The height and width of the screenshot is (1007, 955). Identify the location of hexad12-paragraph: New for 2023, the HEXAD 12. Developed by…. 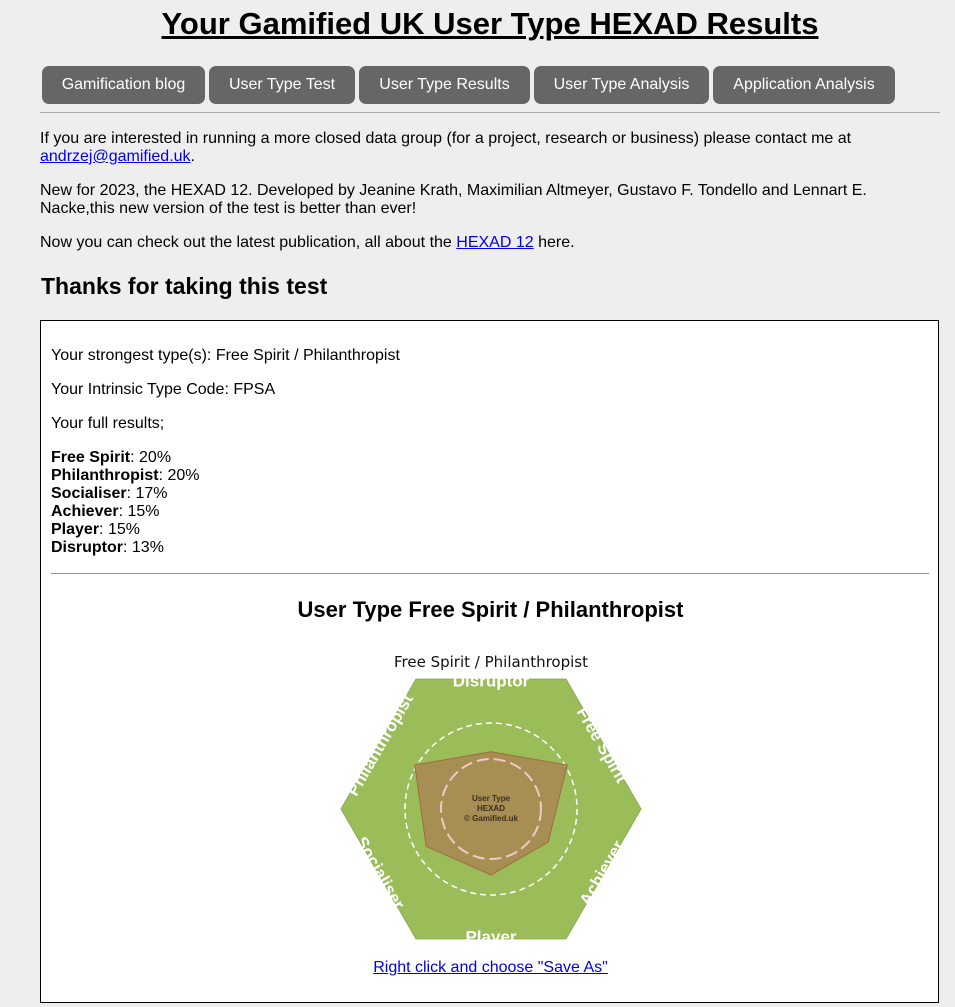
(490, 200).